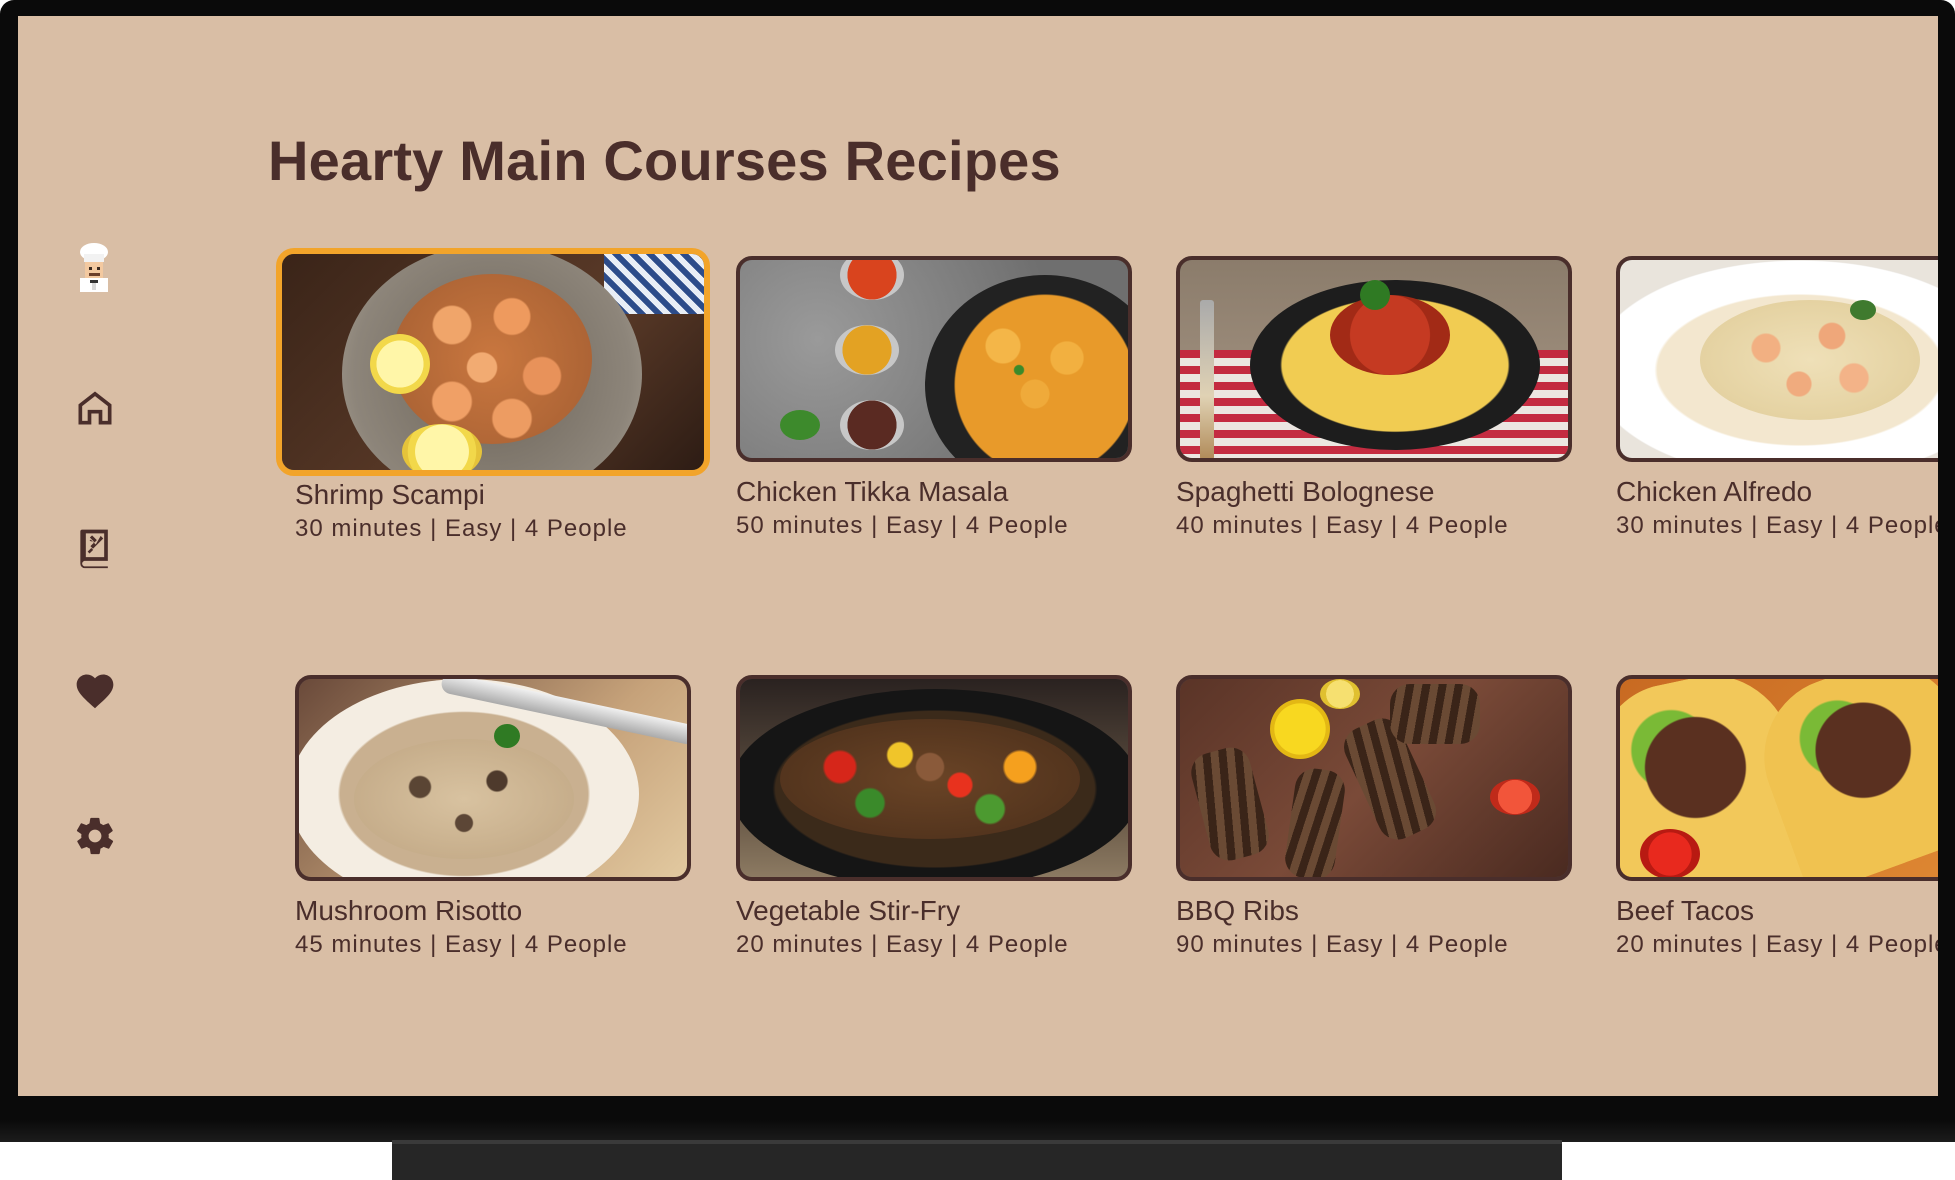 The height and width of the screenshot is (1180, 1955). What do you see at coordinates (1714, 491) in the screenshot?
I see `recipe-name: Chicken Alfredo` at bounding box center [1714, 491].